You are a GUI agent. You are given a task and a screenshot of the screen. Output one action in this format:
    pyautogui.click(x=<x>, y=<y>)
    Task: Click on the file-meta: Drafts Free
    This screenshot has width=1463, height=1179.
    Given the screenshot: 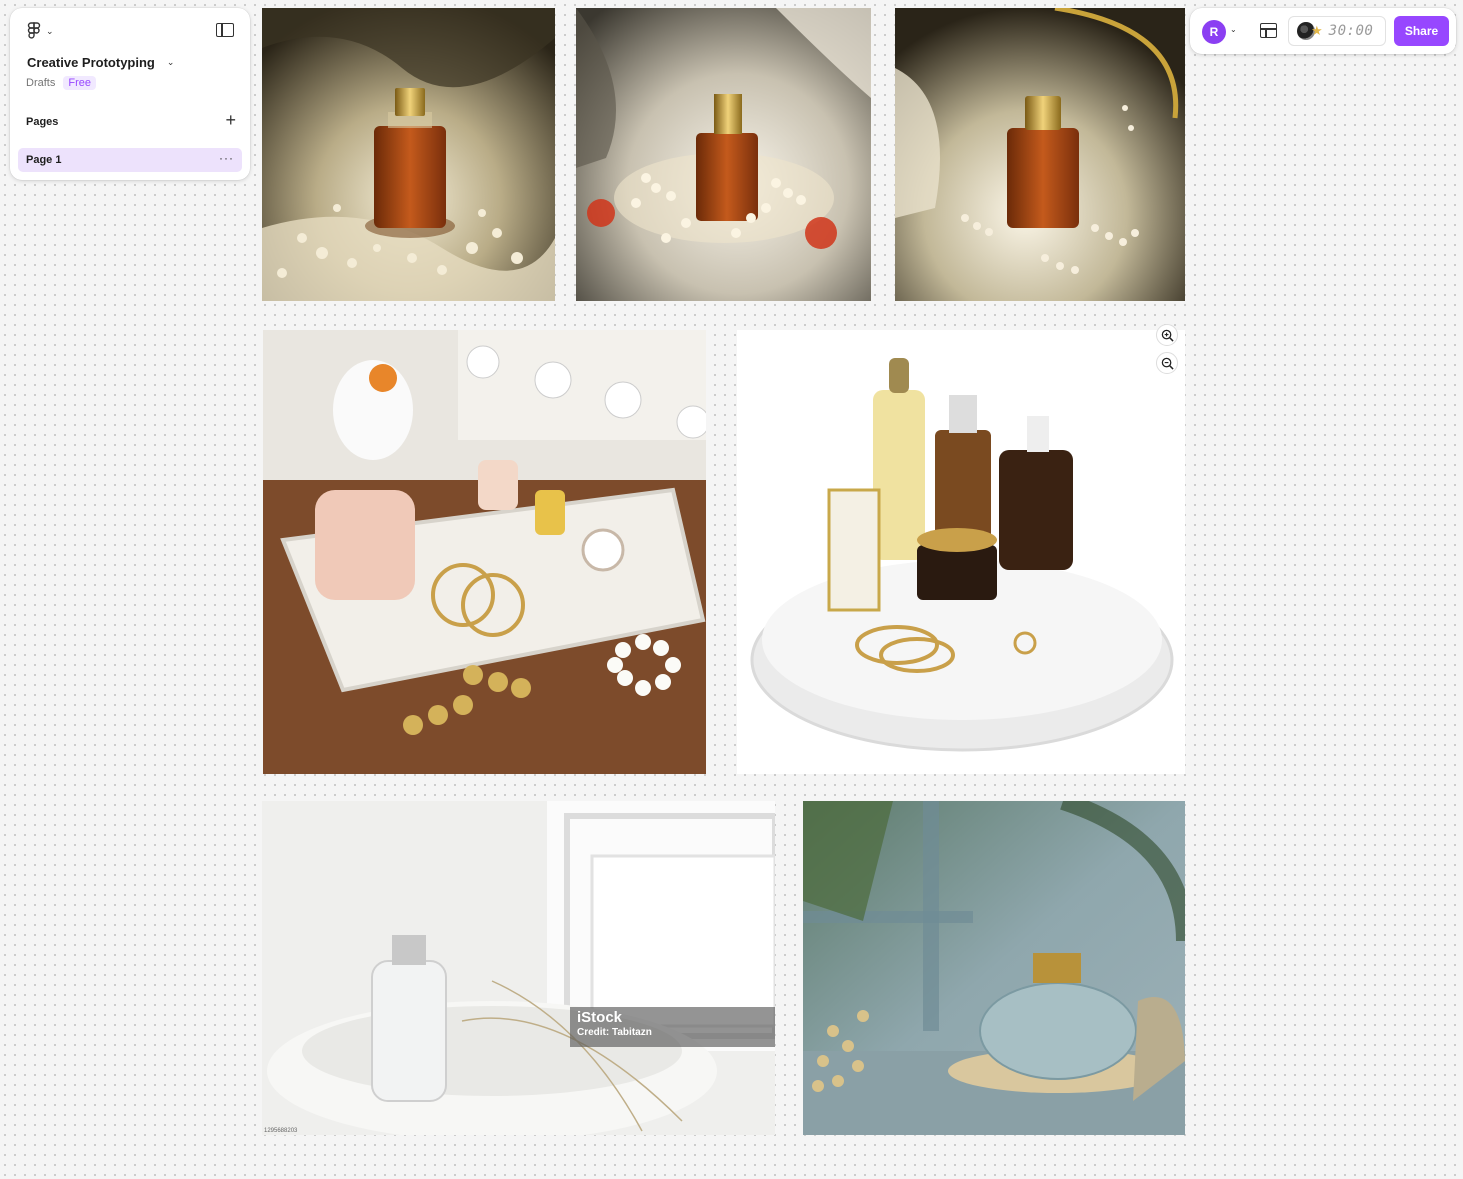 What is the action you would take?
    pyautogui.click(x=61, y=83)
    